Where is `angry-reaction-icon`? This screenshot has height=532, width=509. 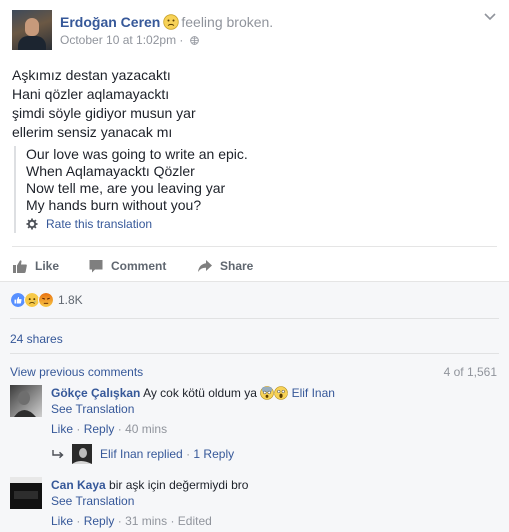
angry-reaction-icon is located at coordinates (46, 300).